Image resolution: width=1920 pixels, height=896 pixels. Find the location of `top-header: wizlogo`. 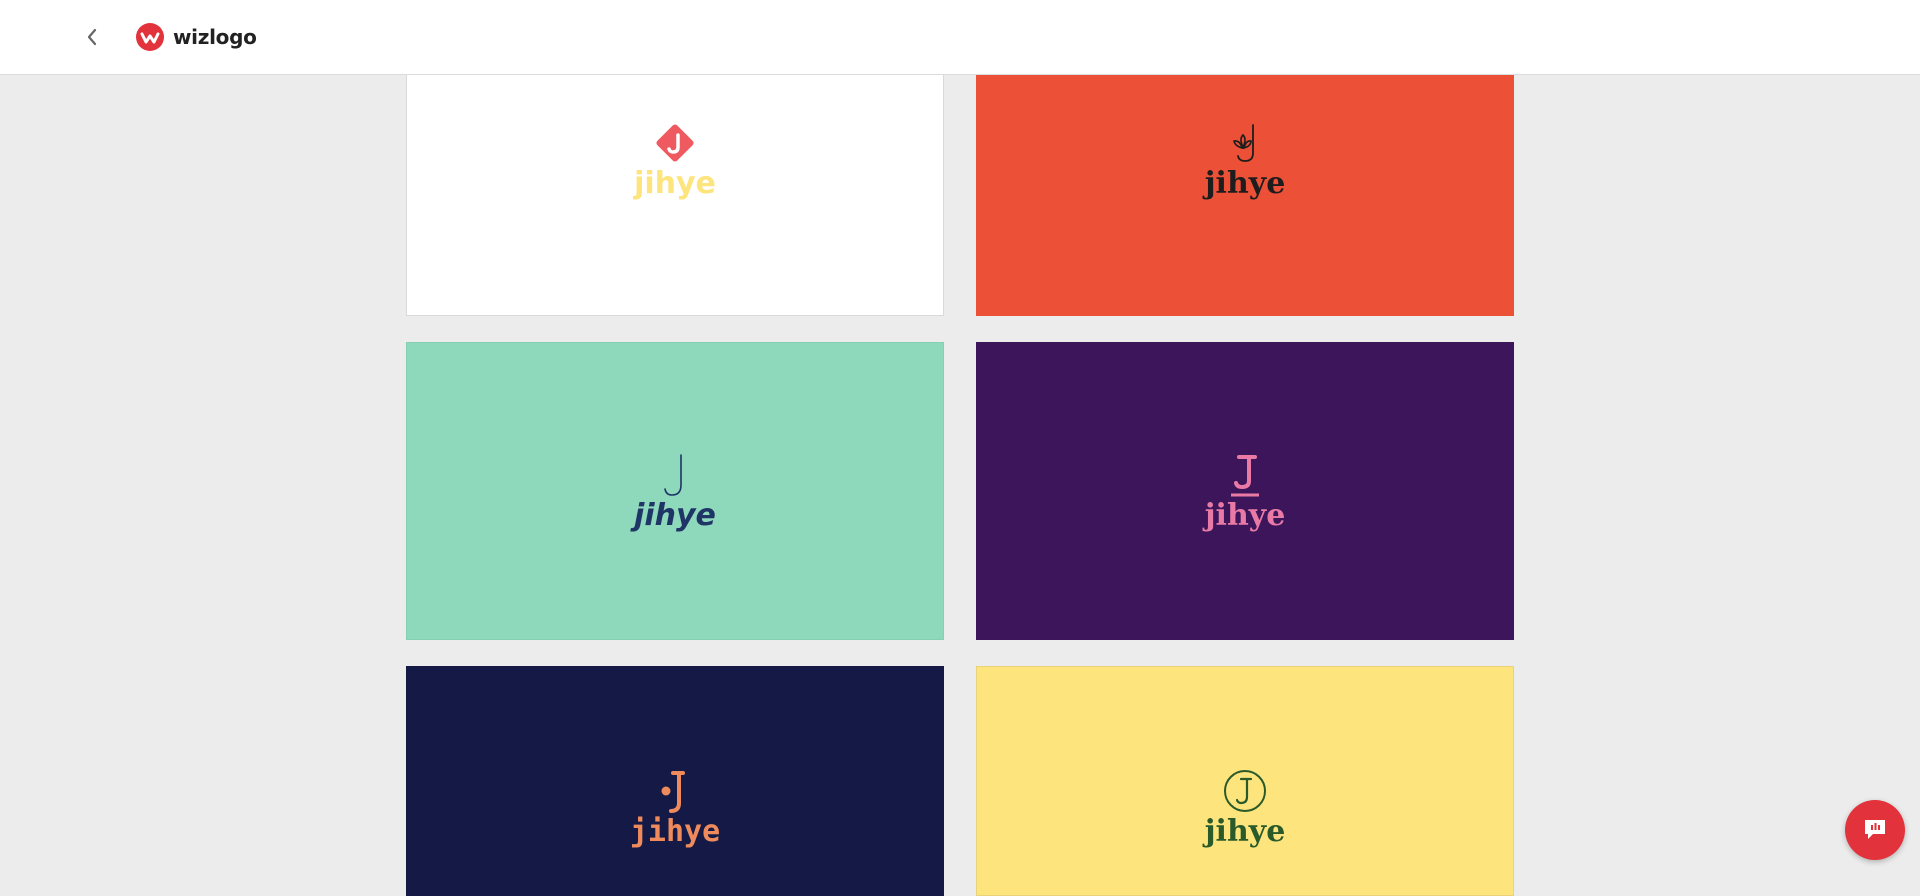

top-header: wizlogo is located at coordinates (960, 37).